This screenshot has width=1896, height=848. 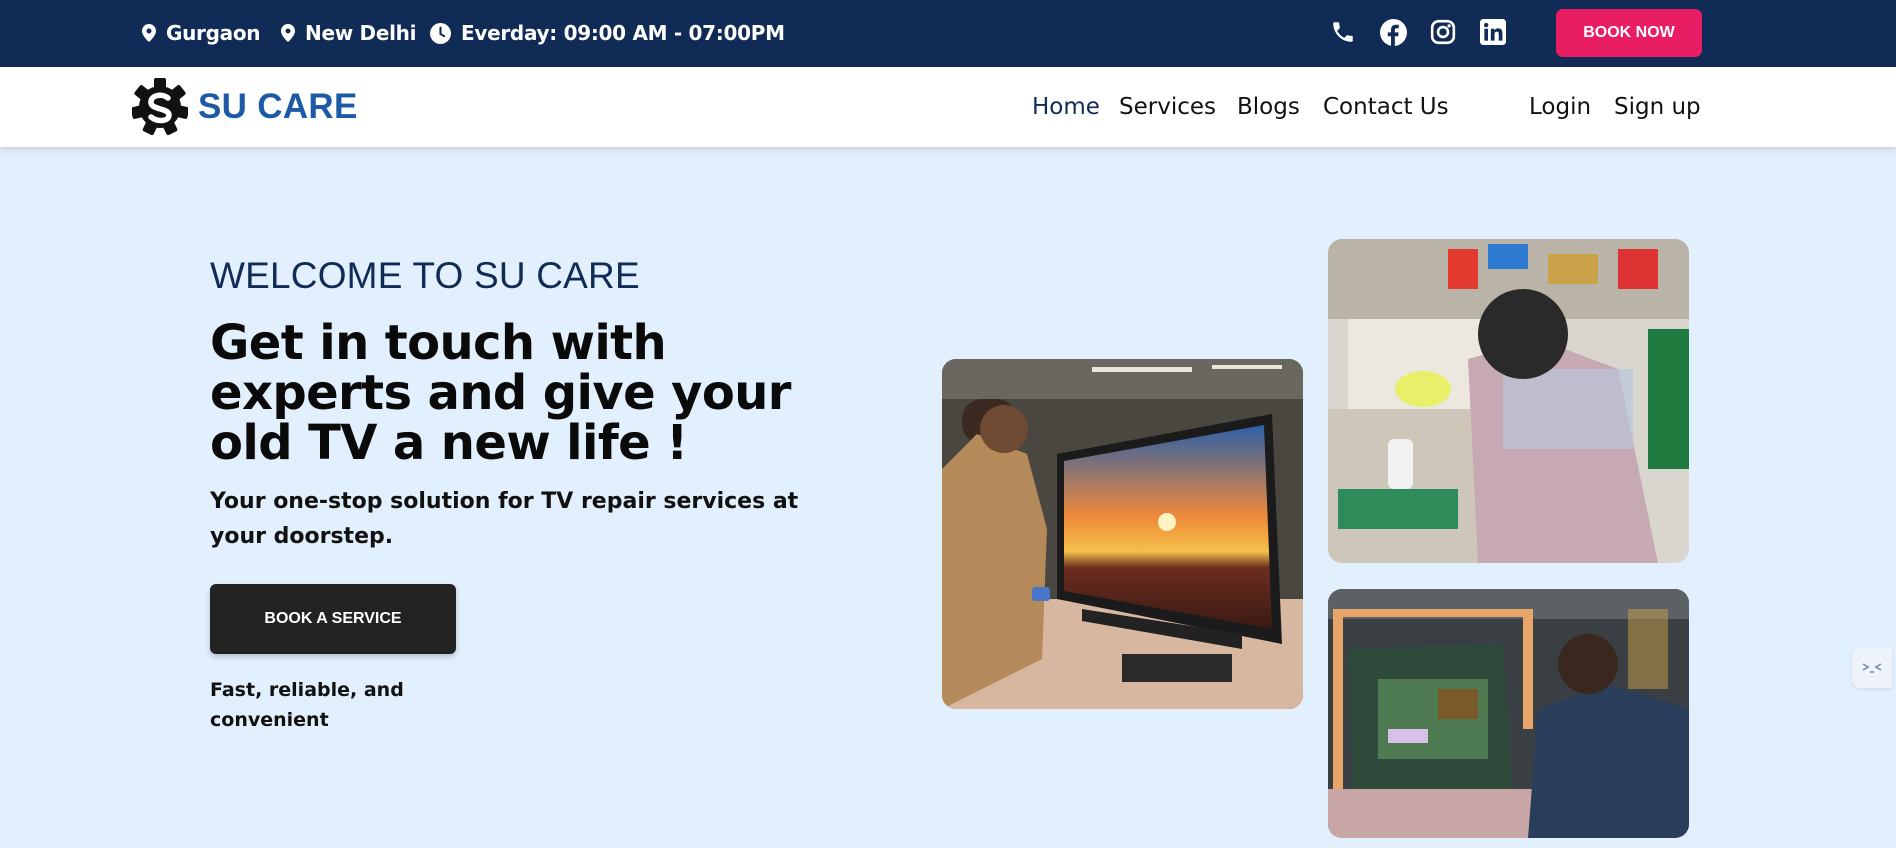 I want to click on technician-tv-image, so click(x=1122, y=534).